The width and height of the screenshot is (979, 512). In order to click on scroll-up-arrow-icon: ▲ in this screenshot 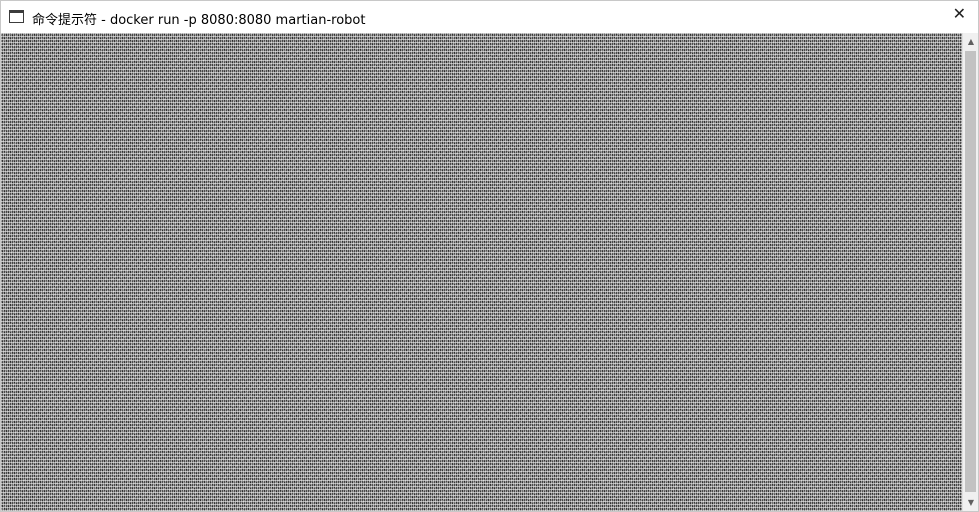, I will do `click(971, 41)`.